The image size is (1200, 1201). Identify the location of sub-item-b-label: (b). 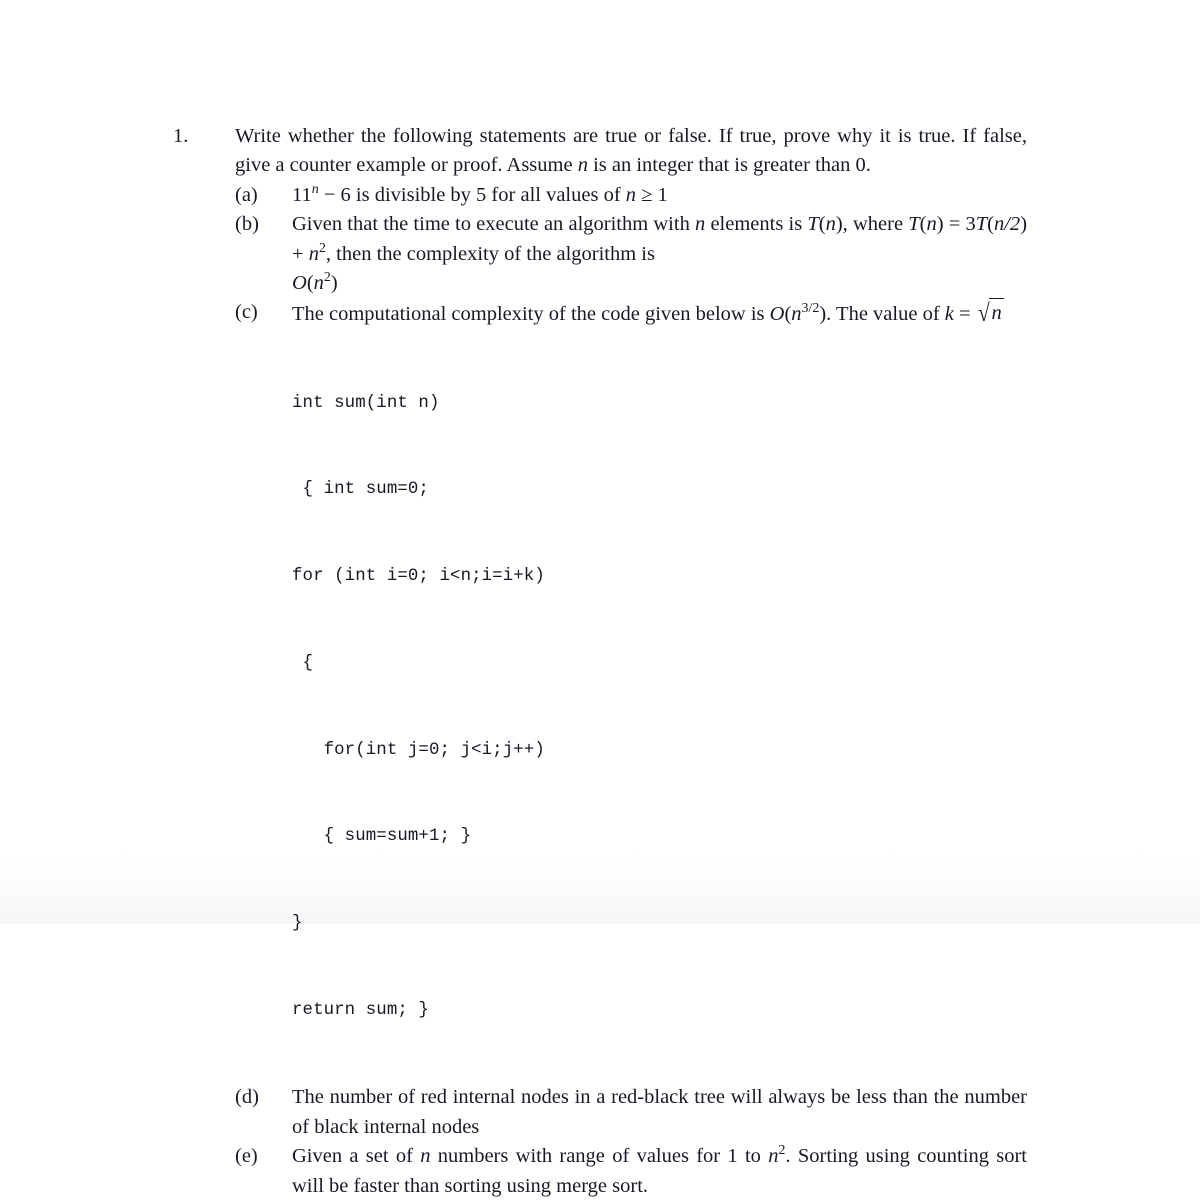
(247, 224).